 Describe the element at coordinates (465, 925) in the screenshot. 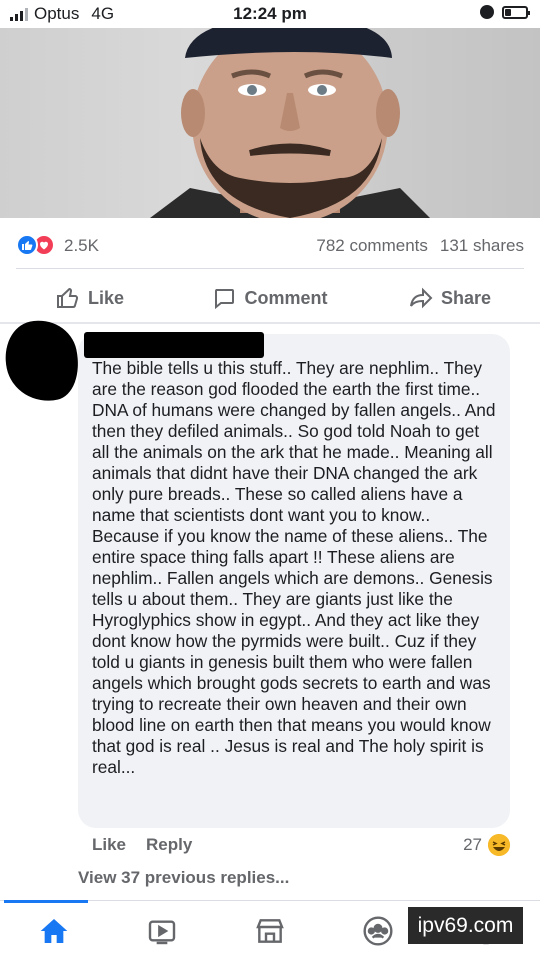

I see `watermark: ipv69.com` at that location.